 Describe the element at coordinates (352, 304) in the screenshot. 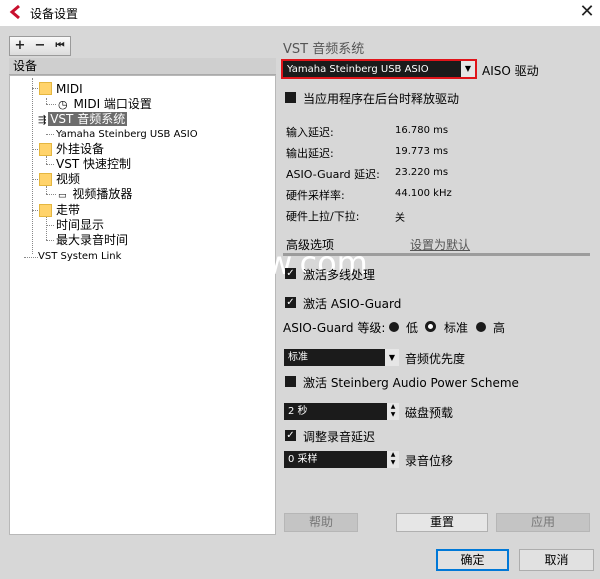

I see `asio-guard-label: 激活 ASIO-Guard` at that location.